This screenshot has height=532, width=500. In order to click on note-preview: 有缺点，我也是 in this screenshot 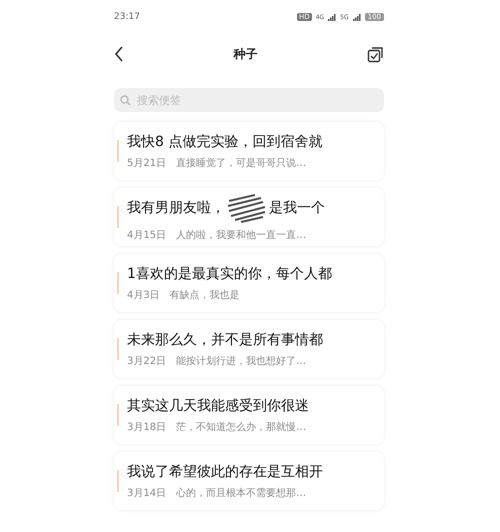, I will do `click(205, 295)`.